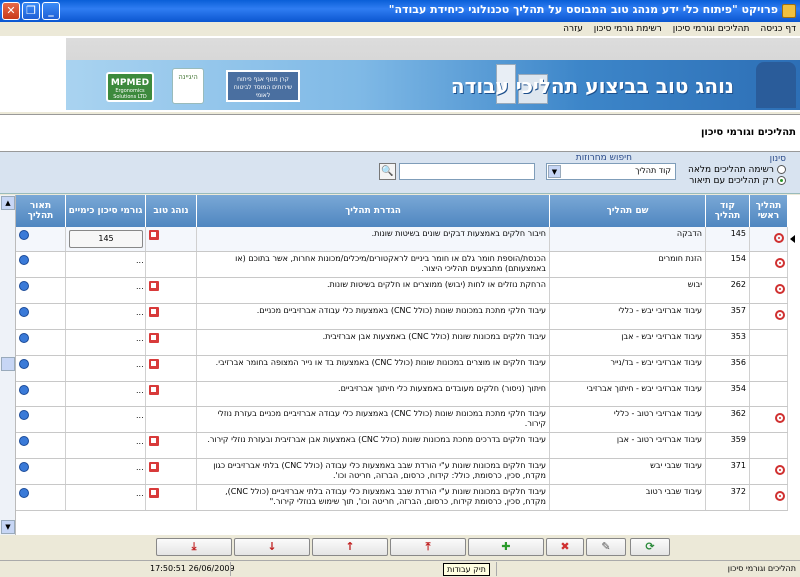 The width and height of the screenshot is (800, 577). I want to click on search-field-select: קוד תהליך ▼, so click(611, 171).